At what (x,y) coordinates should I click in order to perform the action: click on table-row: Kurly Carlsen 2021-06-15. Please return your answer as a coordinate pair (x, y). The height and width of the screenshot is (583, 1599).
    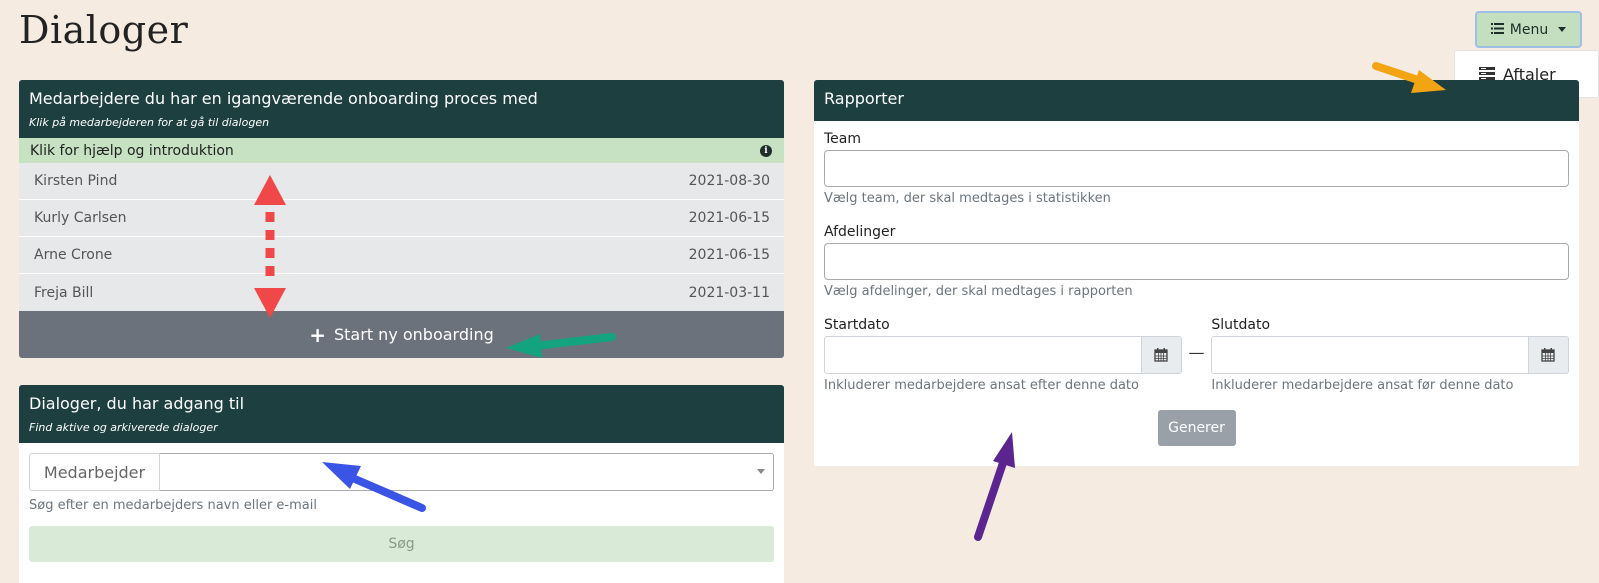
    Looking at the image, I should click on (401, 218).